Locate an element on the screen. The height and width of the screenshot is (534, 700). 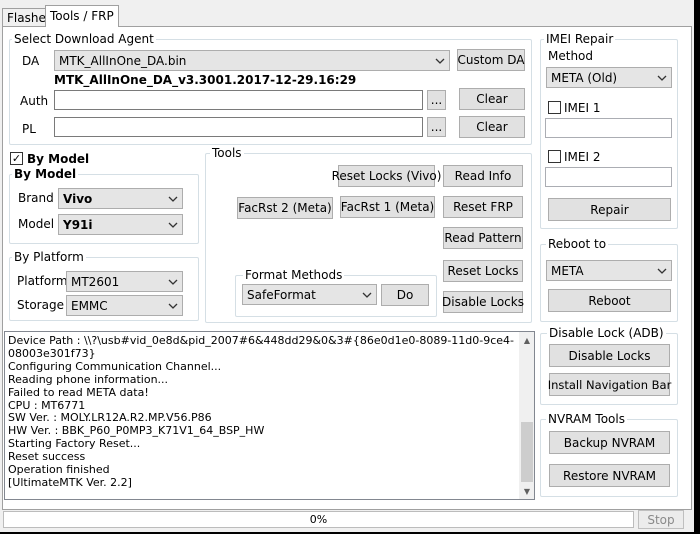
tools-title: Tools is located at coordinates (227, 153).